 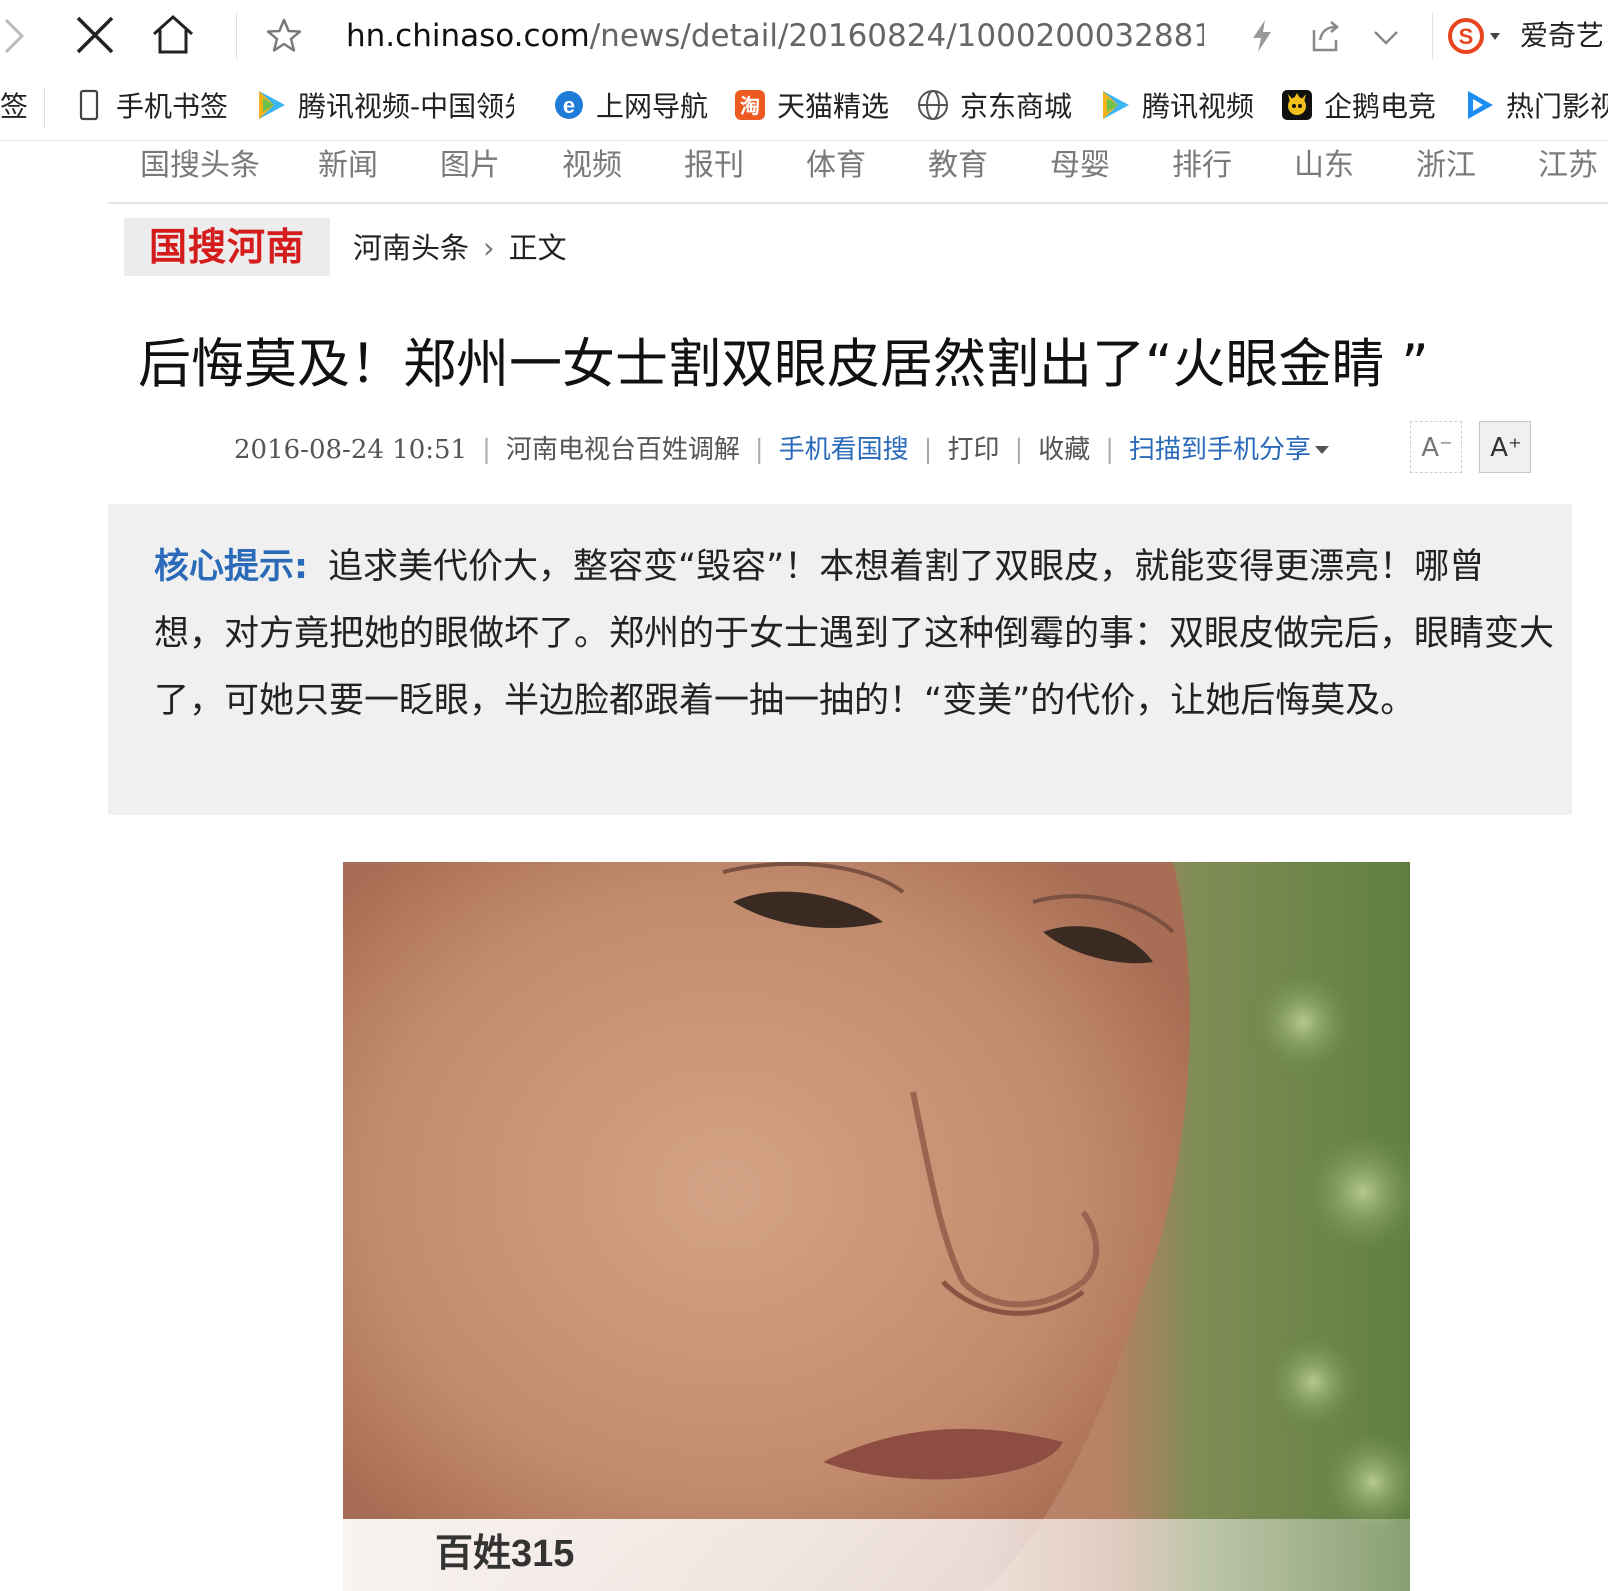 What do you see at coordinates (470, 166) in the screenshot?
I see `nav-item: 图片` at bounding box center [470, 166].